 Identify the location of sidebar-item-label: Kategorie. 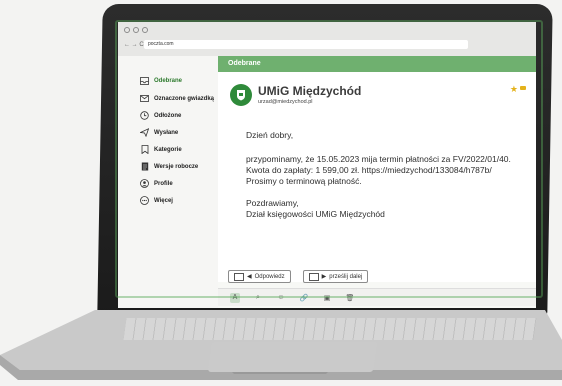
(168, 149).